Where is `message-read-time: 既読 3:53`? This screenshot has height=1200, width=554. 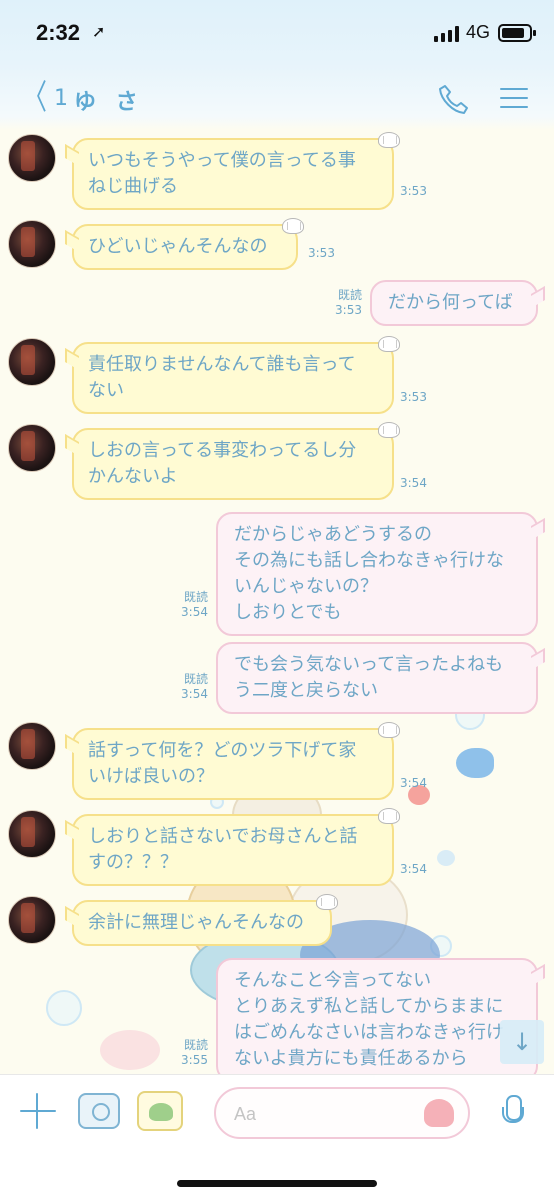 message-read-time: 既読 3:53 is located at coordinates (340, 303).